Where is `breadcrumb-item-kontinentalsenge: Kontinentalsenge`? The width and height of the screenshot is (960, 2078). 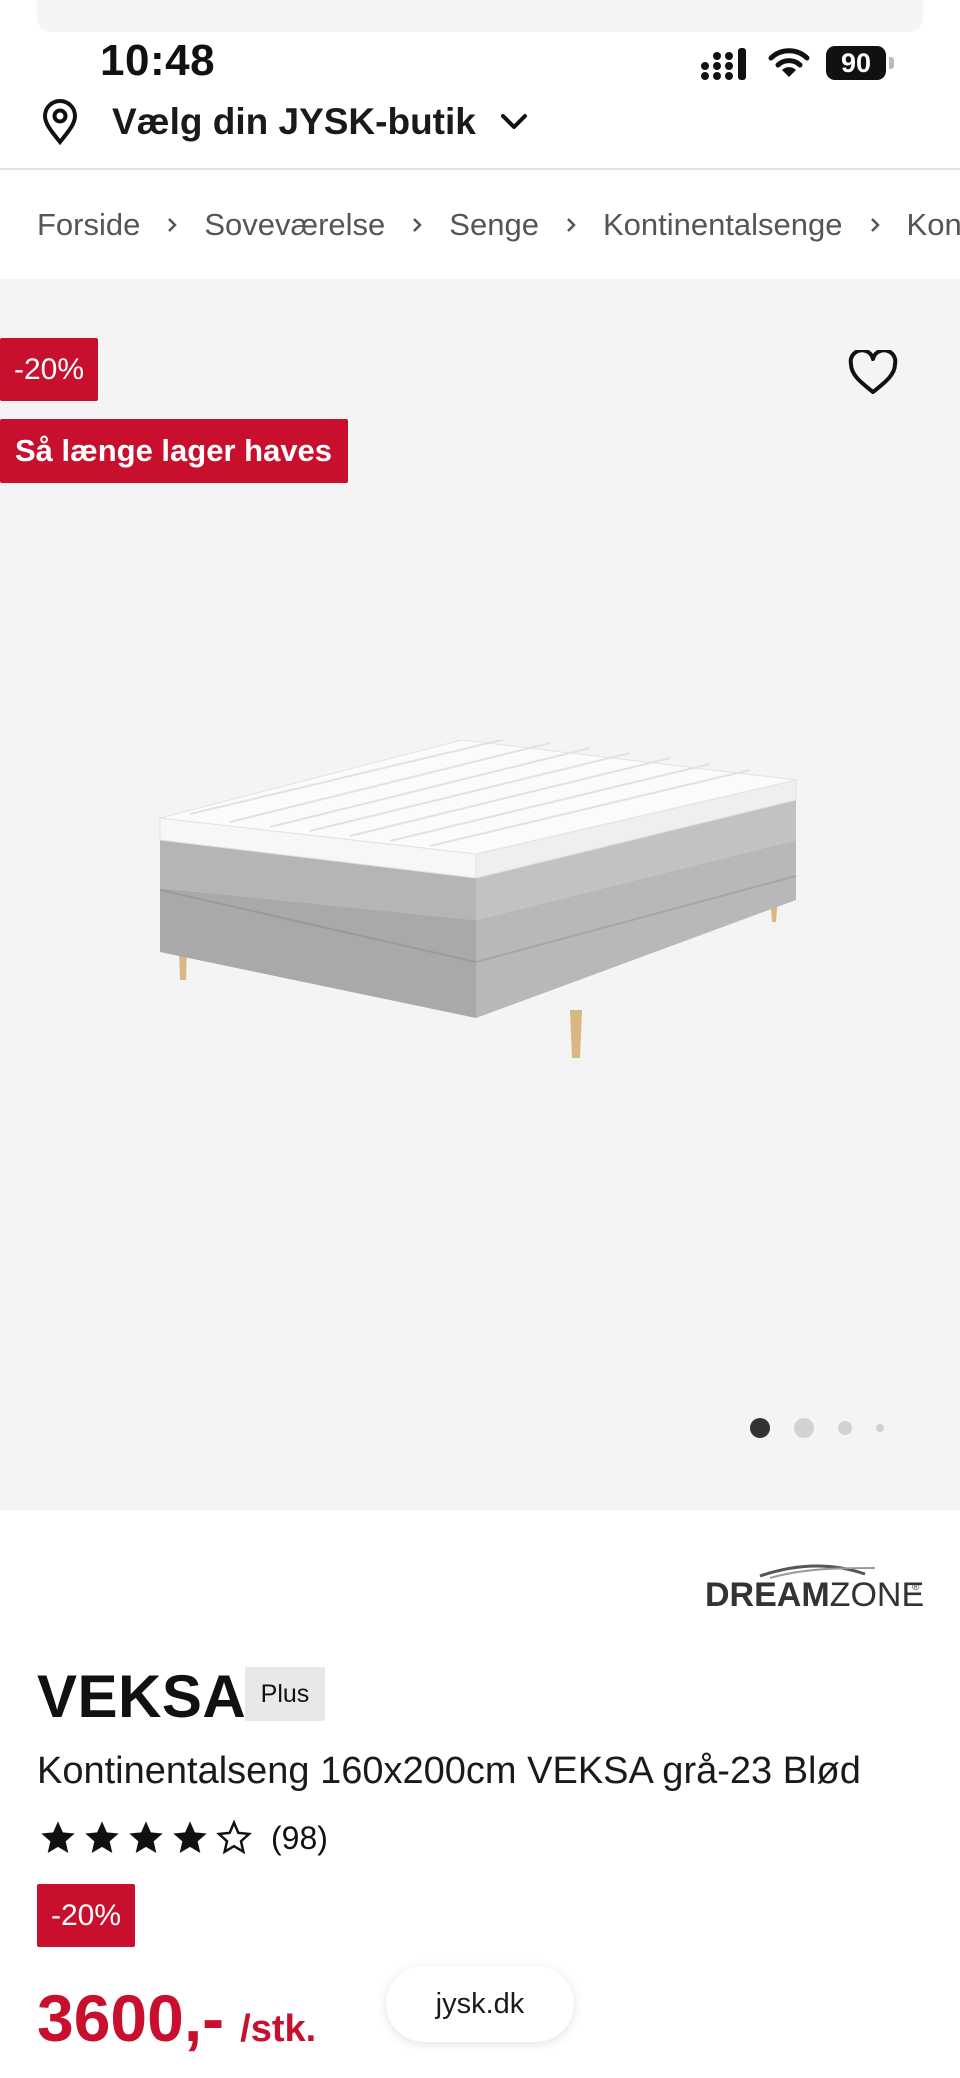 breadcrumb-item-kontinentalsenge: Kontinentalsenge is located at coordinates (723, 225).